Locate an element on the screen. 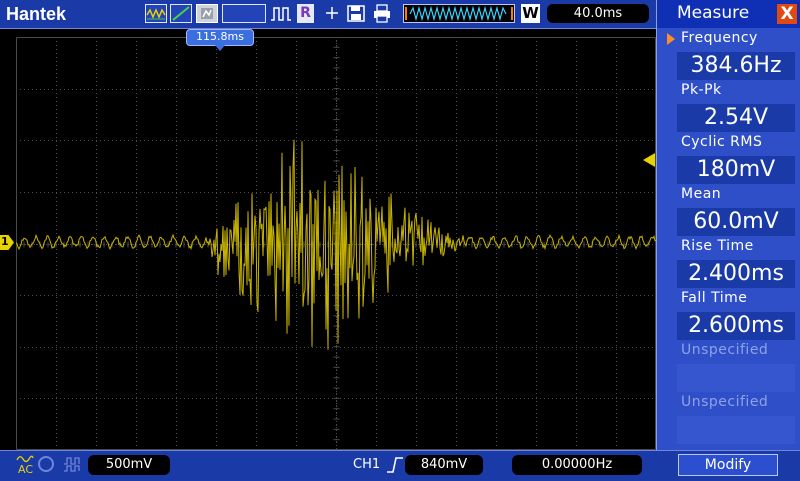  volts-div-readout: 500mV is located at coordinates (129, 465).